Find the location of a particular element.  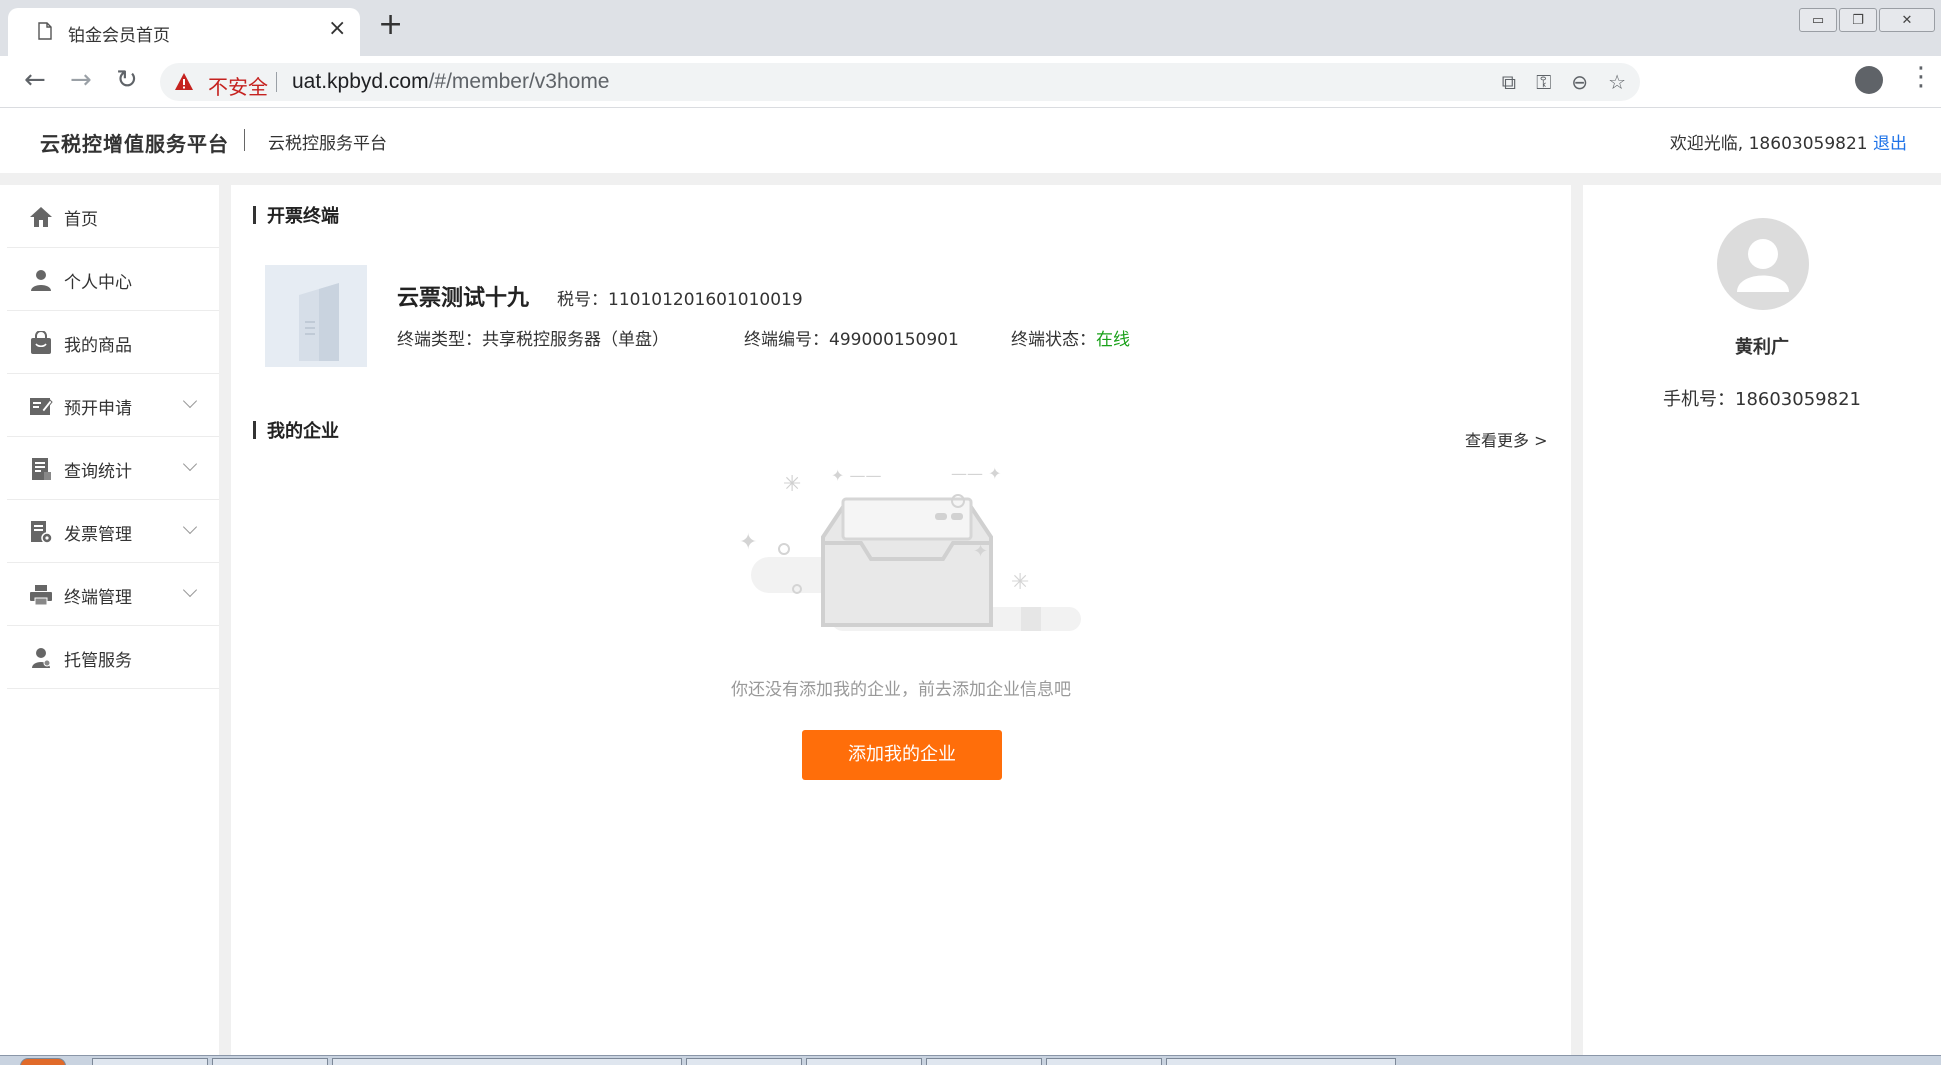

report-icon is located at coordinates (41, 469).